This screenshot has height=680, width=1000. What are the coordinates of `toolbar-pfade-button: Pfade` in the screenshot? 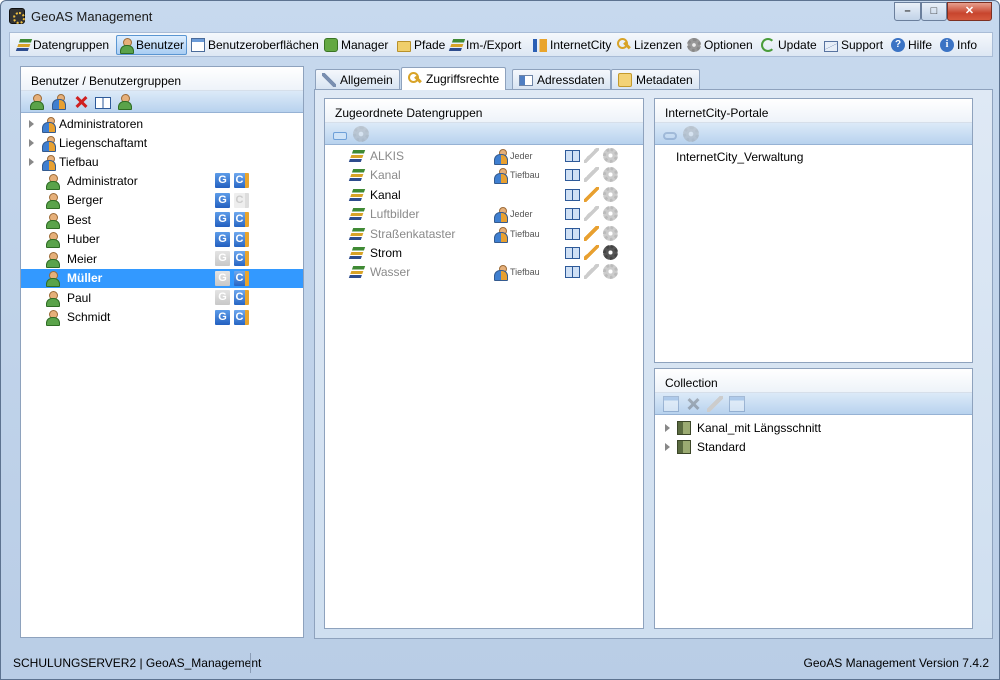 It's located at (421, 45).